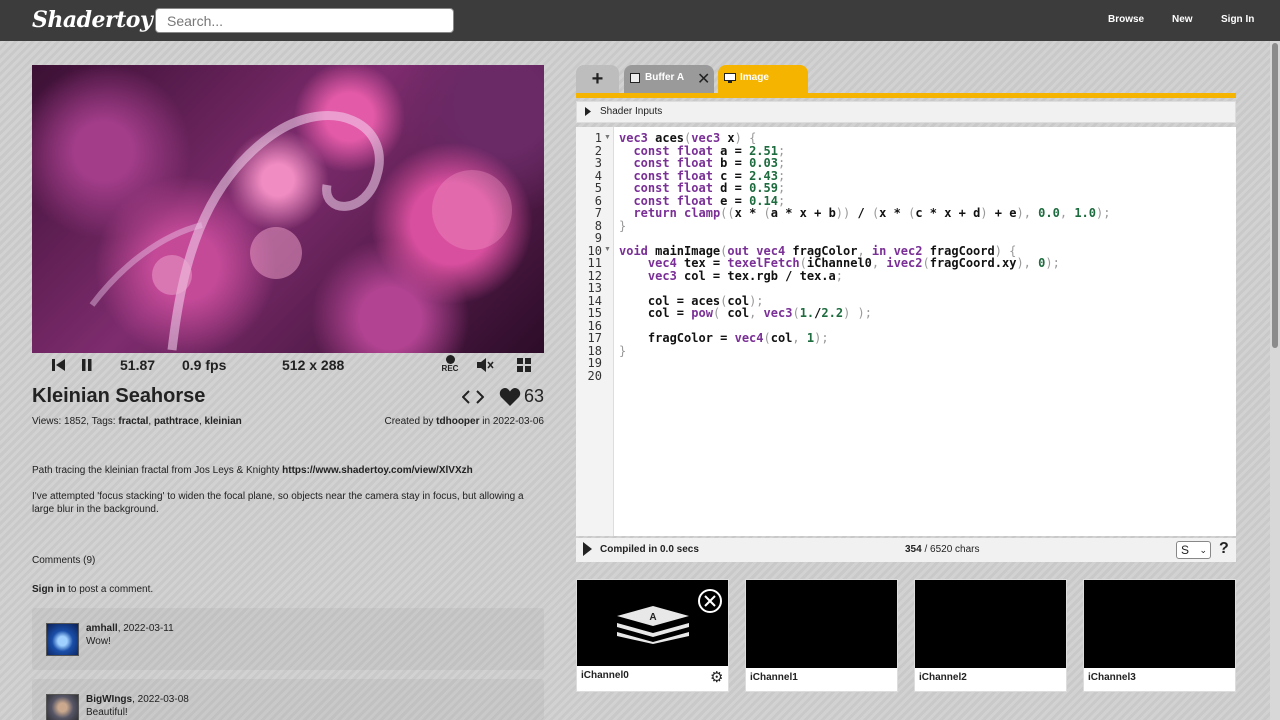 This screenshot has height=720, width=1280. Describe the element at coordinates (716, 677) in the screenshot. I see `gear-icon: ⚙` at that location.